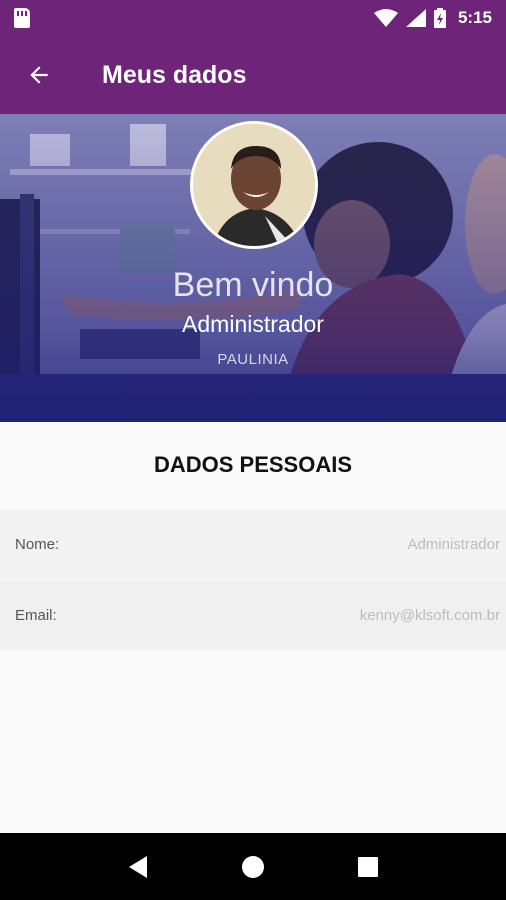  Describe the element at coordinates (253, 359) in the screenshot. I see `user-city: PAULINIA` at that location.